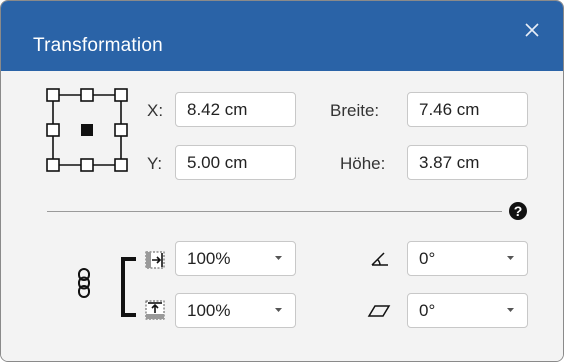  Describe the element at coordinates (518, 211) in the screenshot. I see `help-button: ?` at that location.